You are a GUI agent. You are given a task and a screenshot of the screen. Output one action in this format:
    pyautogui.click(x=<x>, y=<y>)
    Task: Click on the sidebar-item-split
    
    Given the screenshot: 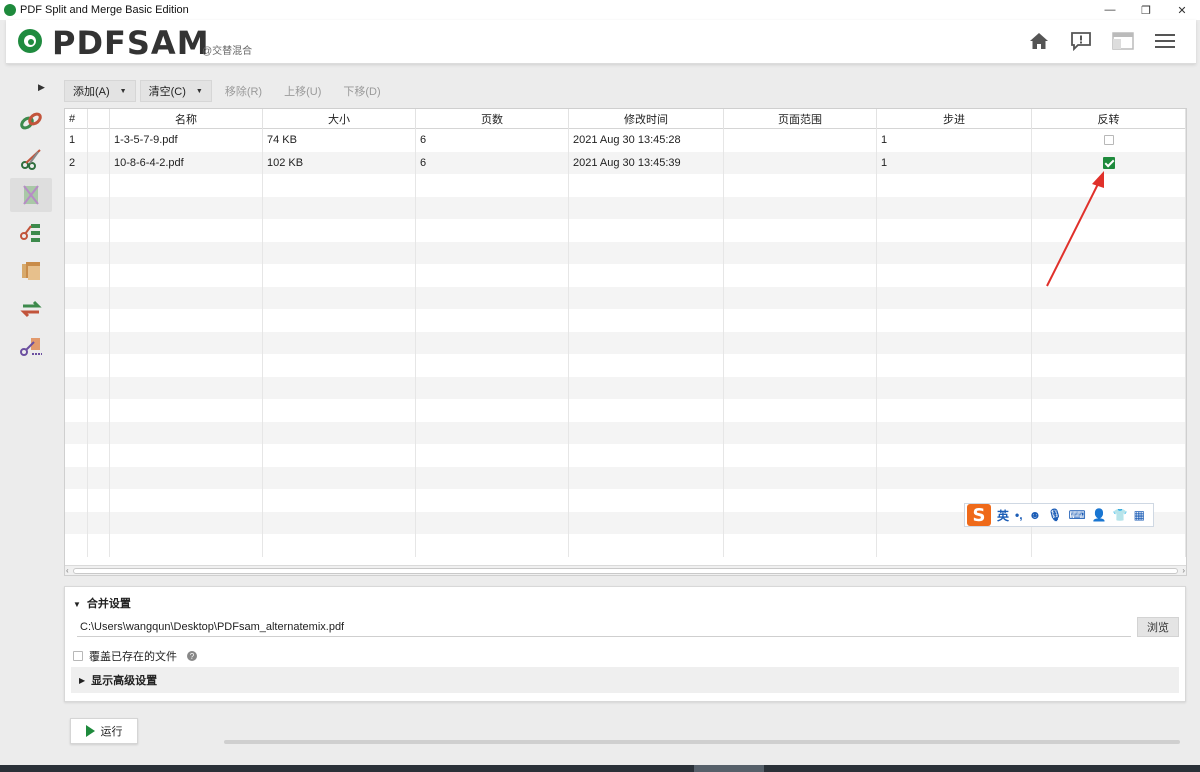 What is the action you would take?
    pyautogui.click(x=31, y=159)
    